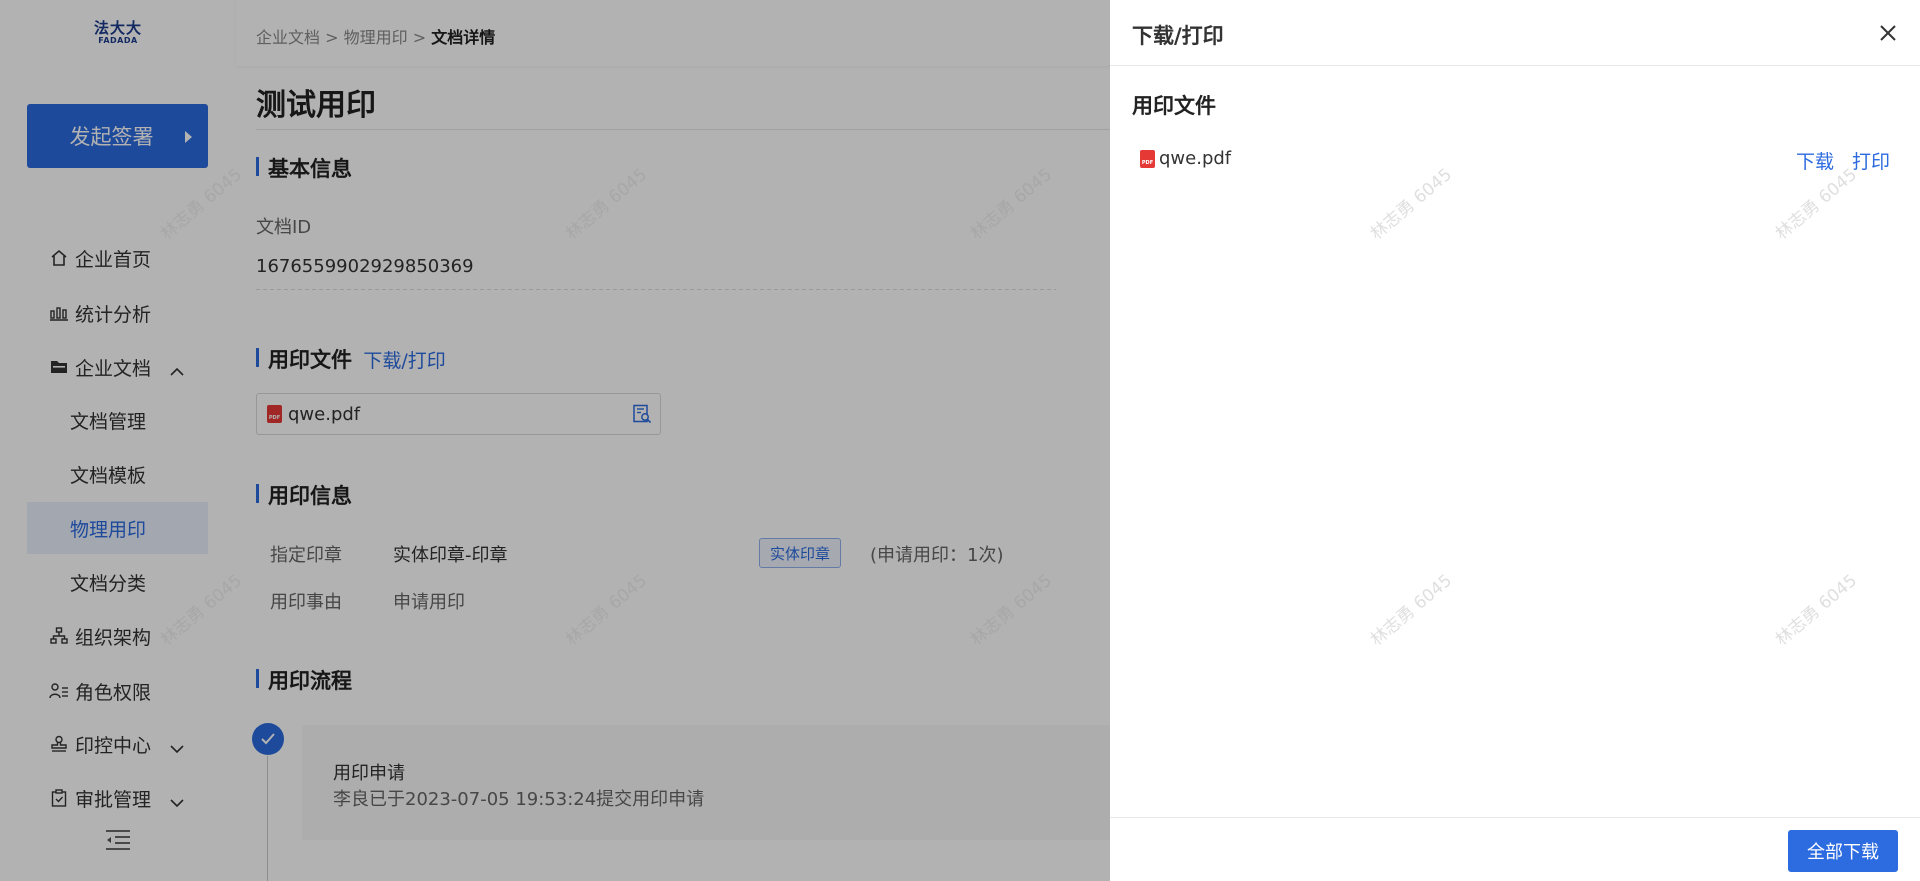 The image size is (1920, 881). Describe the element at coordinates (1195, 158) in the screenshot. I see `file-name: qwe.pdf` at that location.